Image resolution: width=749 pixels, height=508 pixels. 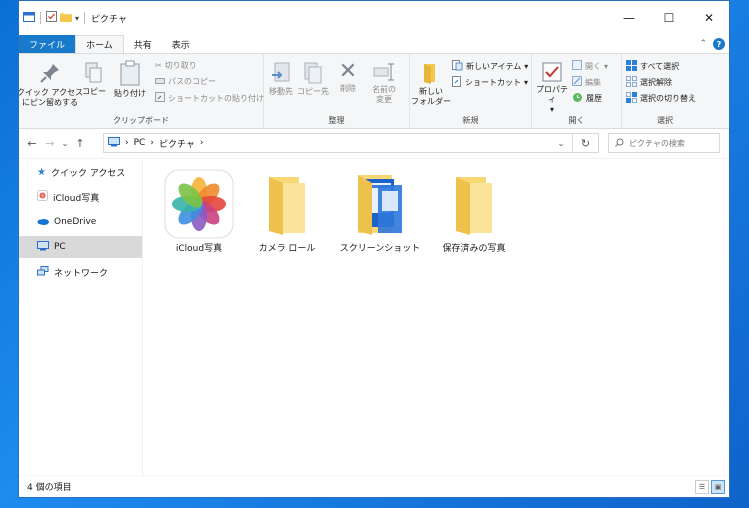 I want to click on forward-arrow-icon: →, so click(x=50, y=143).